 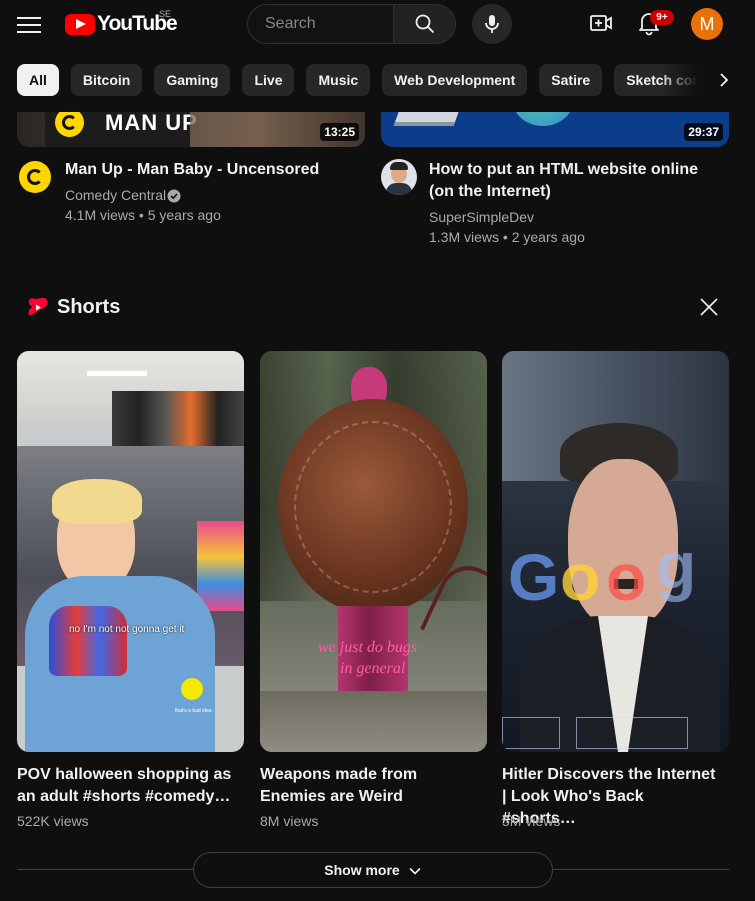 I want to click on top-header: YouTube SE 9+ M, so click(x=377, y=24).